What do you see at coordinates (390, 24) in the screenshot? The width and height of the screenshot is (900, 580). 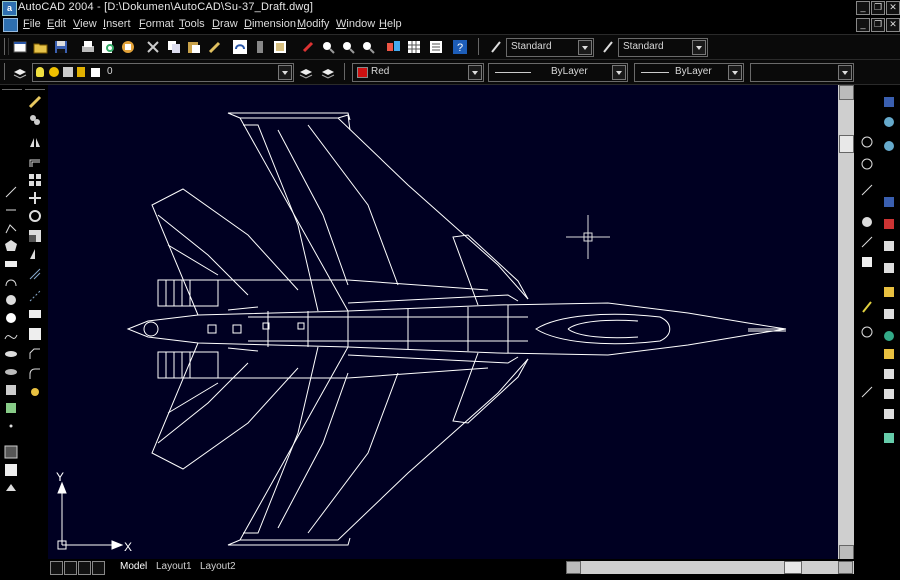 I see `menu-help: Help` at bounding box center [390, 24].